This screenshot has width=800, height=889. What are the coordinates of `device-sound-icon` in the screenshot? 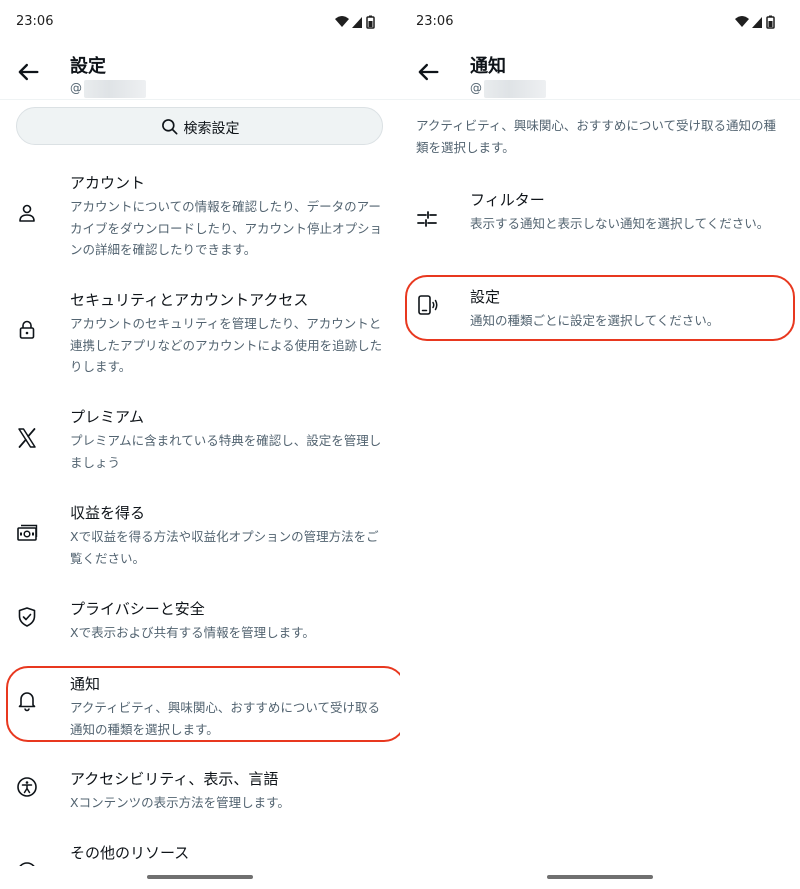 It's located at (428, 305).